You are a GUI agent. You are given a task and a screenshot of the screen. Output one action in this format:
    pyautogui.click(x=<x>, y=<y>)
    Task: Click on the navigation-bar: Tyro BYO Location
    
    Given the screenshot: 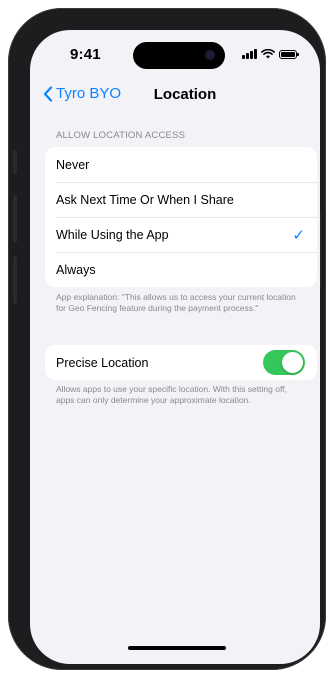 What is the action you would take?
    pyautogui.click(x=175, y=96)
    